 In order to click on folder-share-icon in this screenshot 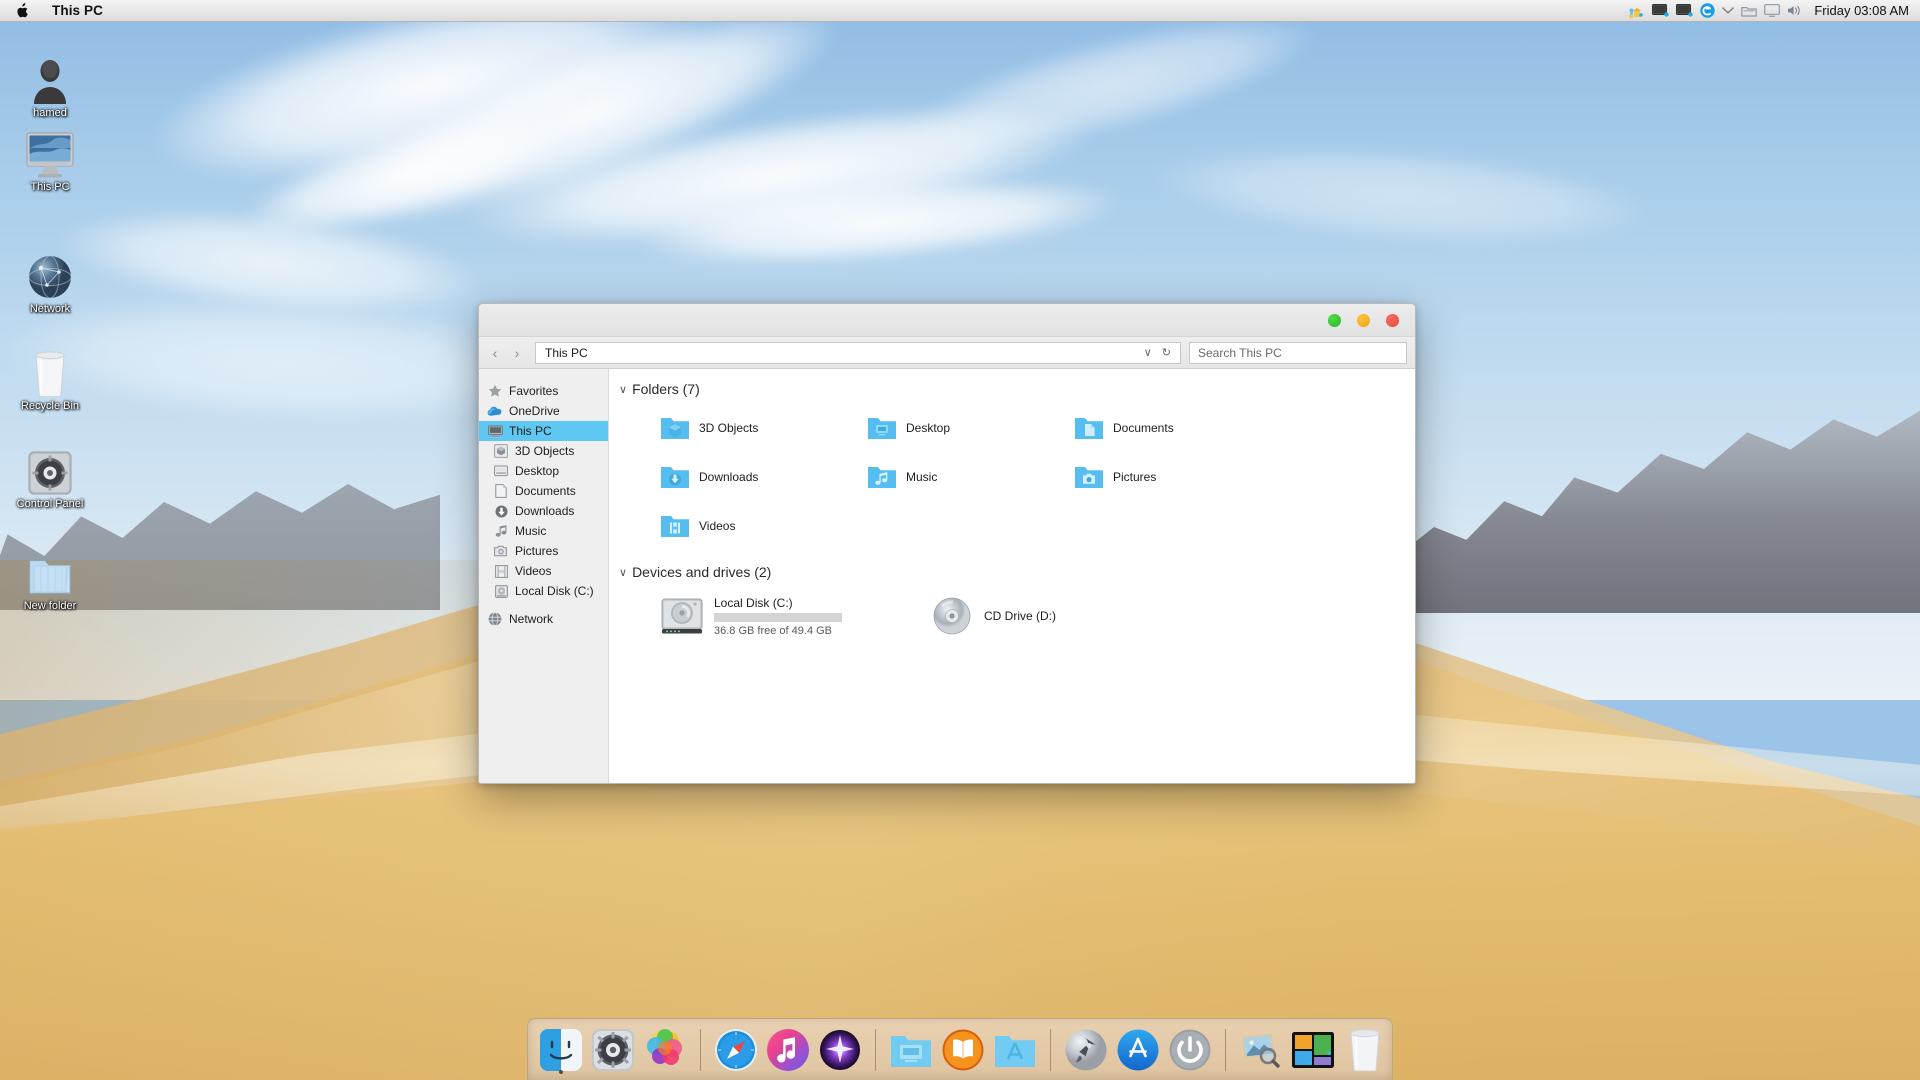, I will do `click(1749, 11)`.